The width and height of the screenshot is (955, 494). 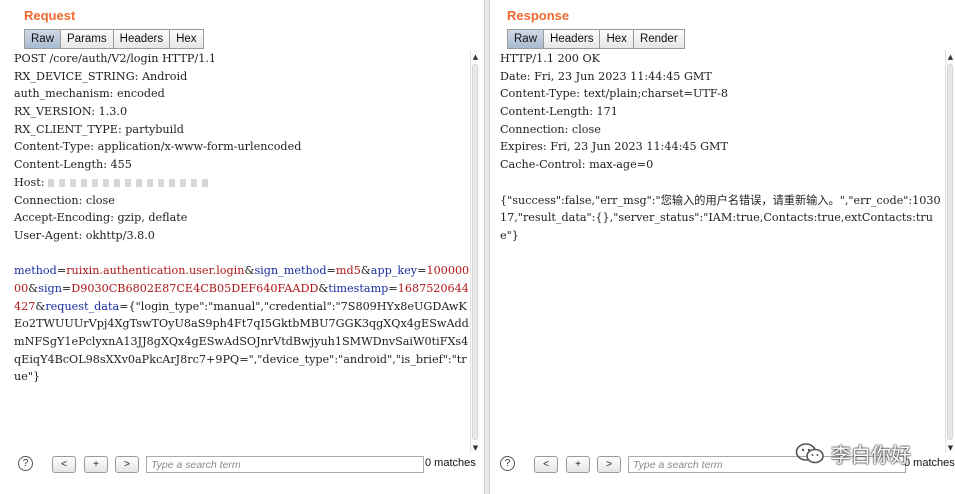 I want to click on response-line: HTTP/1.1 200 OK, so click(x=550, y=58).